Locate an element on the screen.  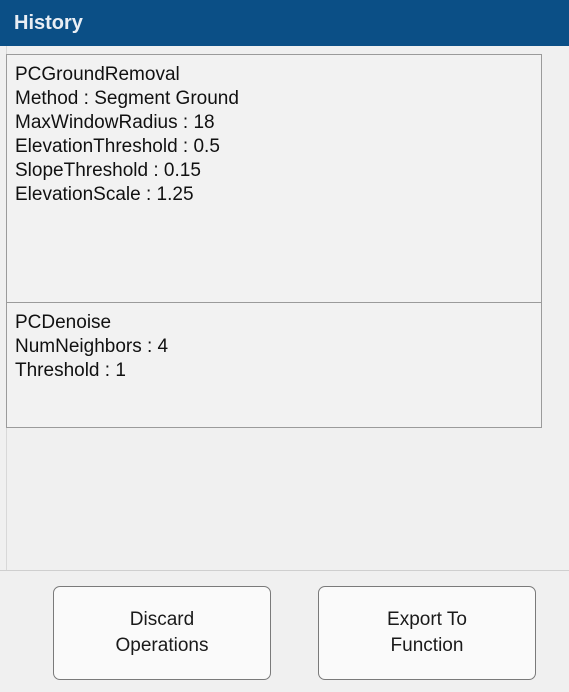
discard-operations-button: Discard Operations is located at coordinates (162, 633).